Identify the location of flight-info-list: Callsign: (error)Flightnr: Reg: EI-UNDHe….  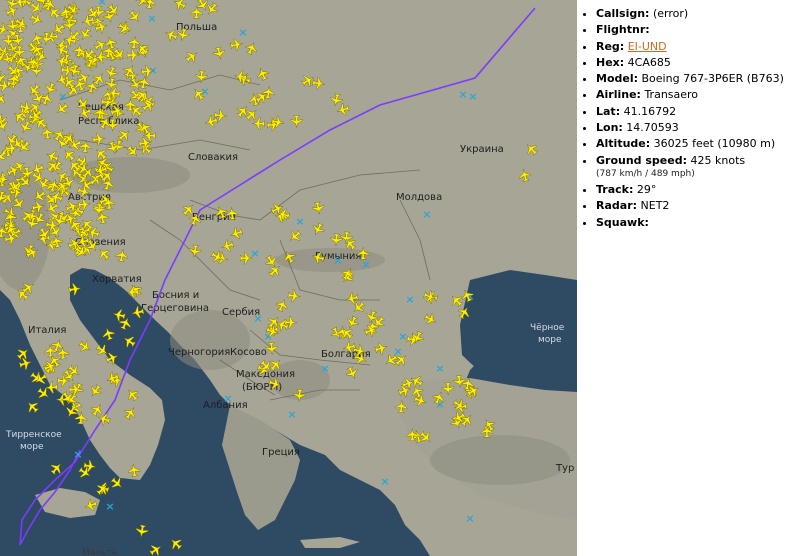
(687, 118).